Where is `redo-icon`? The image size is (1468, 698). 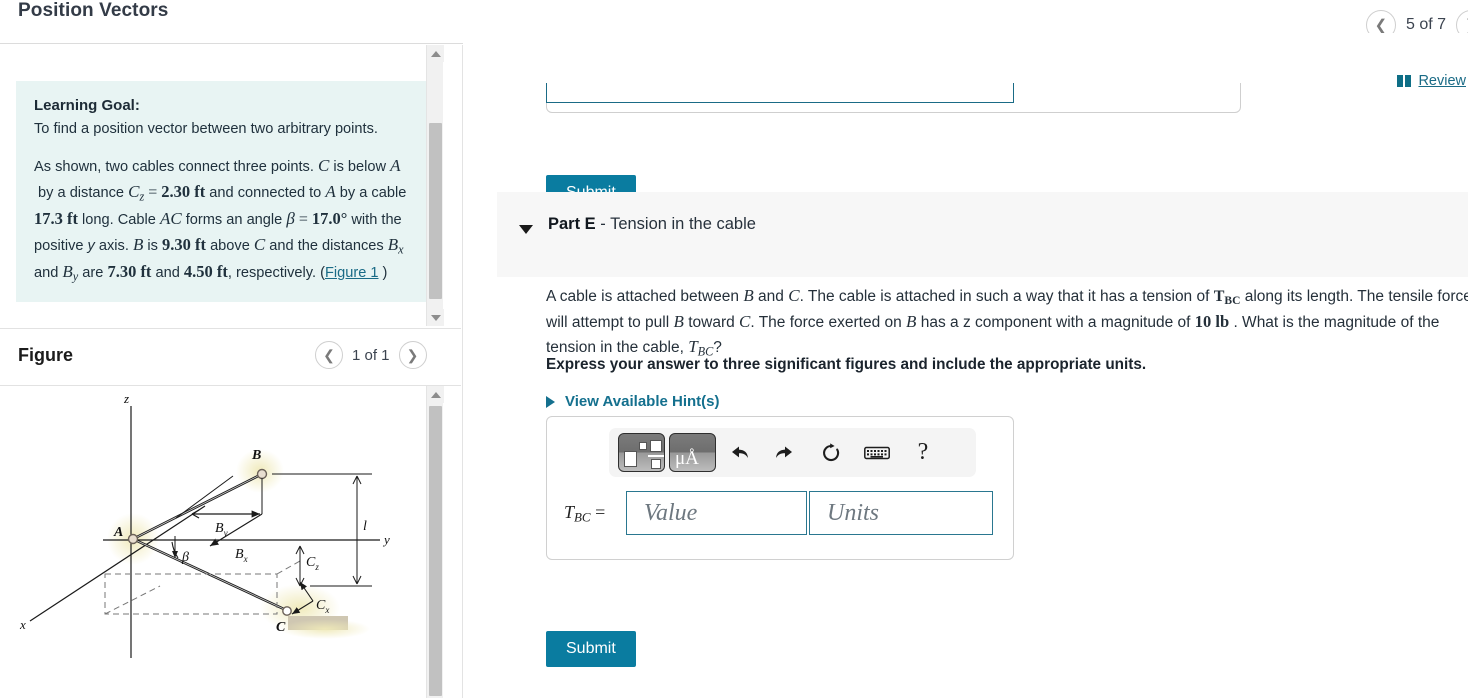
redo-icon is located at coordinates (785, 452).